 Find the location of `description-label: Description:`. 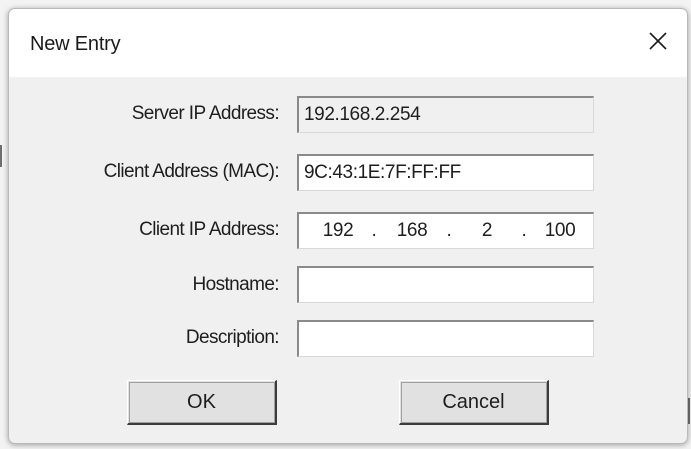

description-label: Description: is located at coordinates (232, 337).